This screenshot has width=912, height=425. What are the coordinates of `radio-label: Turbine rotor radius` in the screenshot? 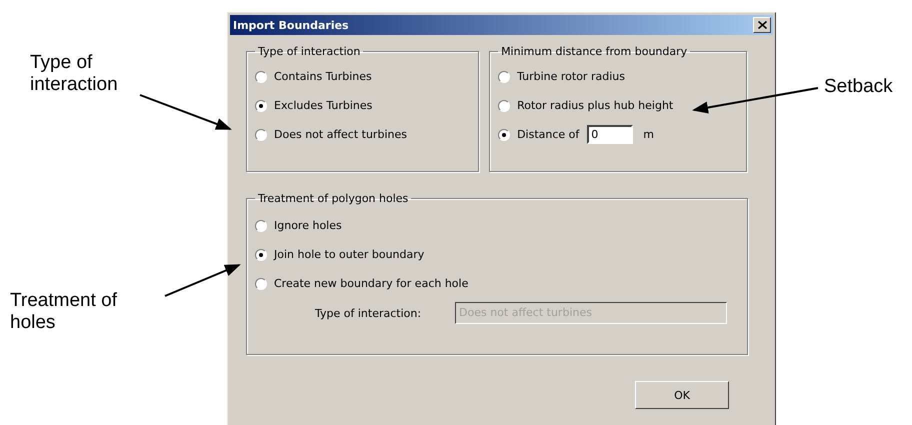 It's located at (571, 76).